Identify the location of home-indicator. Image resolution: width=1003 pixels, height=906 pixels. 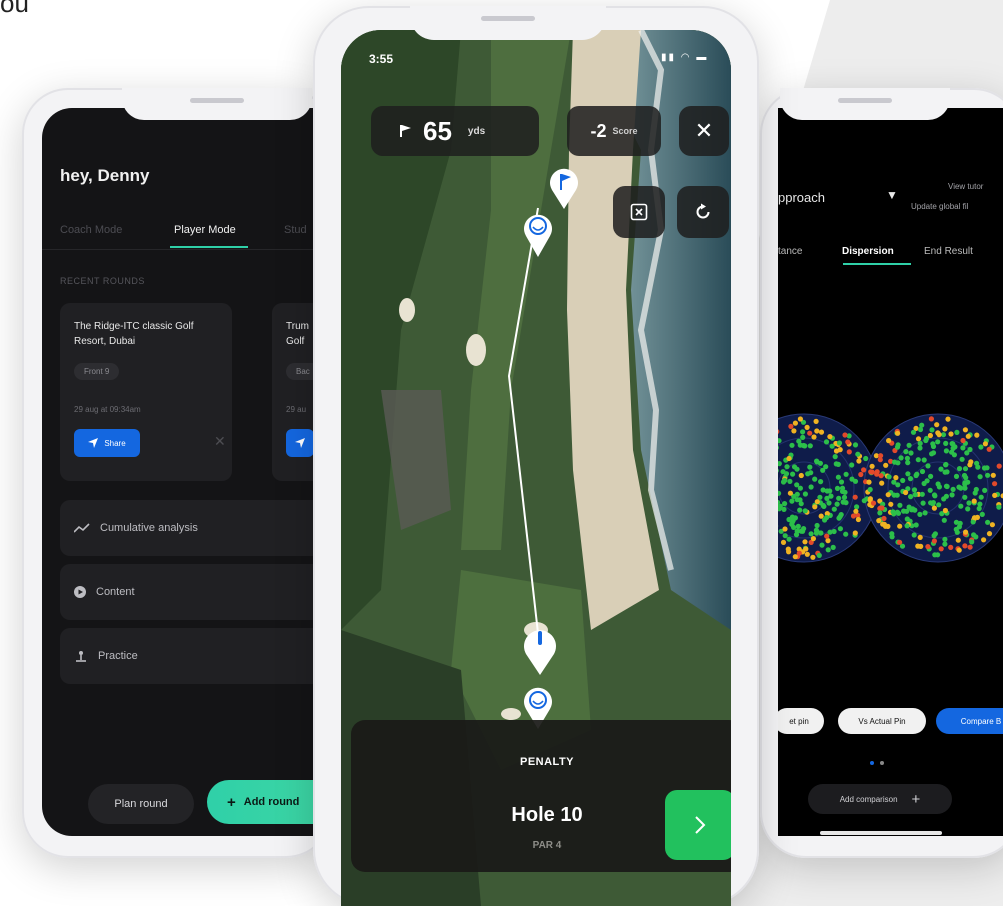
(881, 833).